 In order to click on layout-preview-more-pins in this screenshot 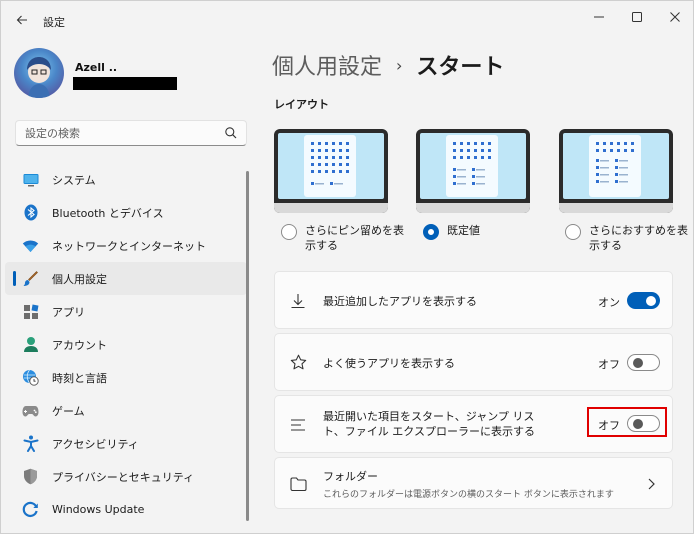, I will do `click(331, 171)`.